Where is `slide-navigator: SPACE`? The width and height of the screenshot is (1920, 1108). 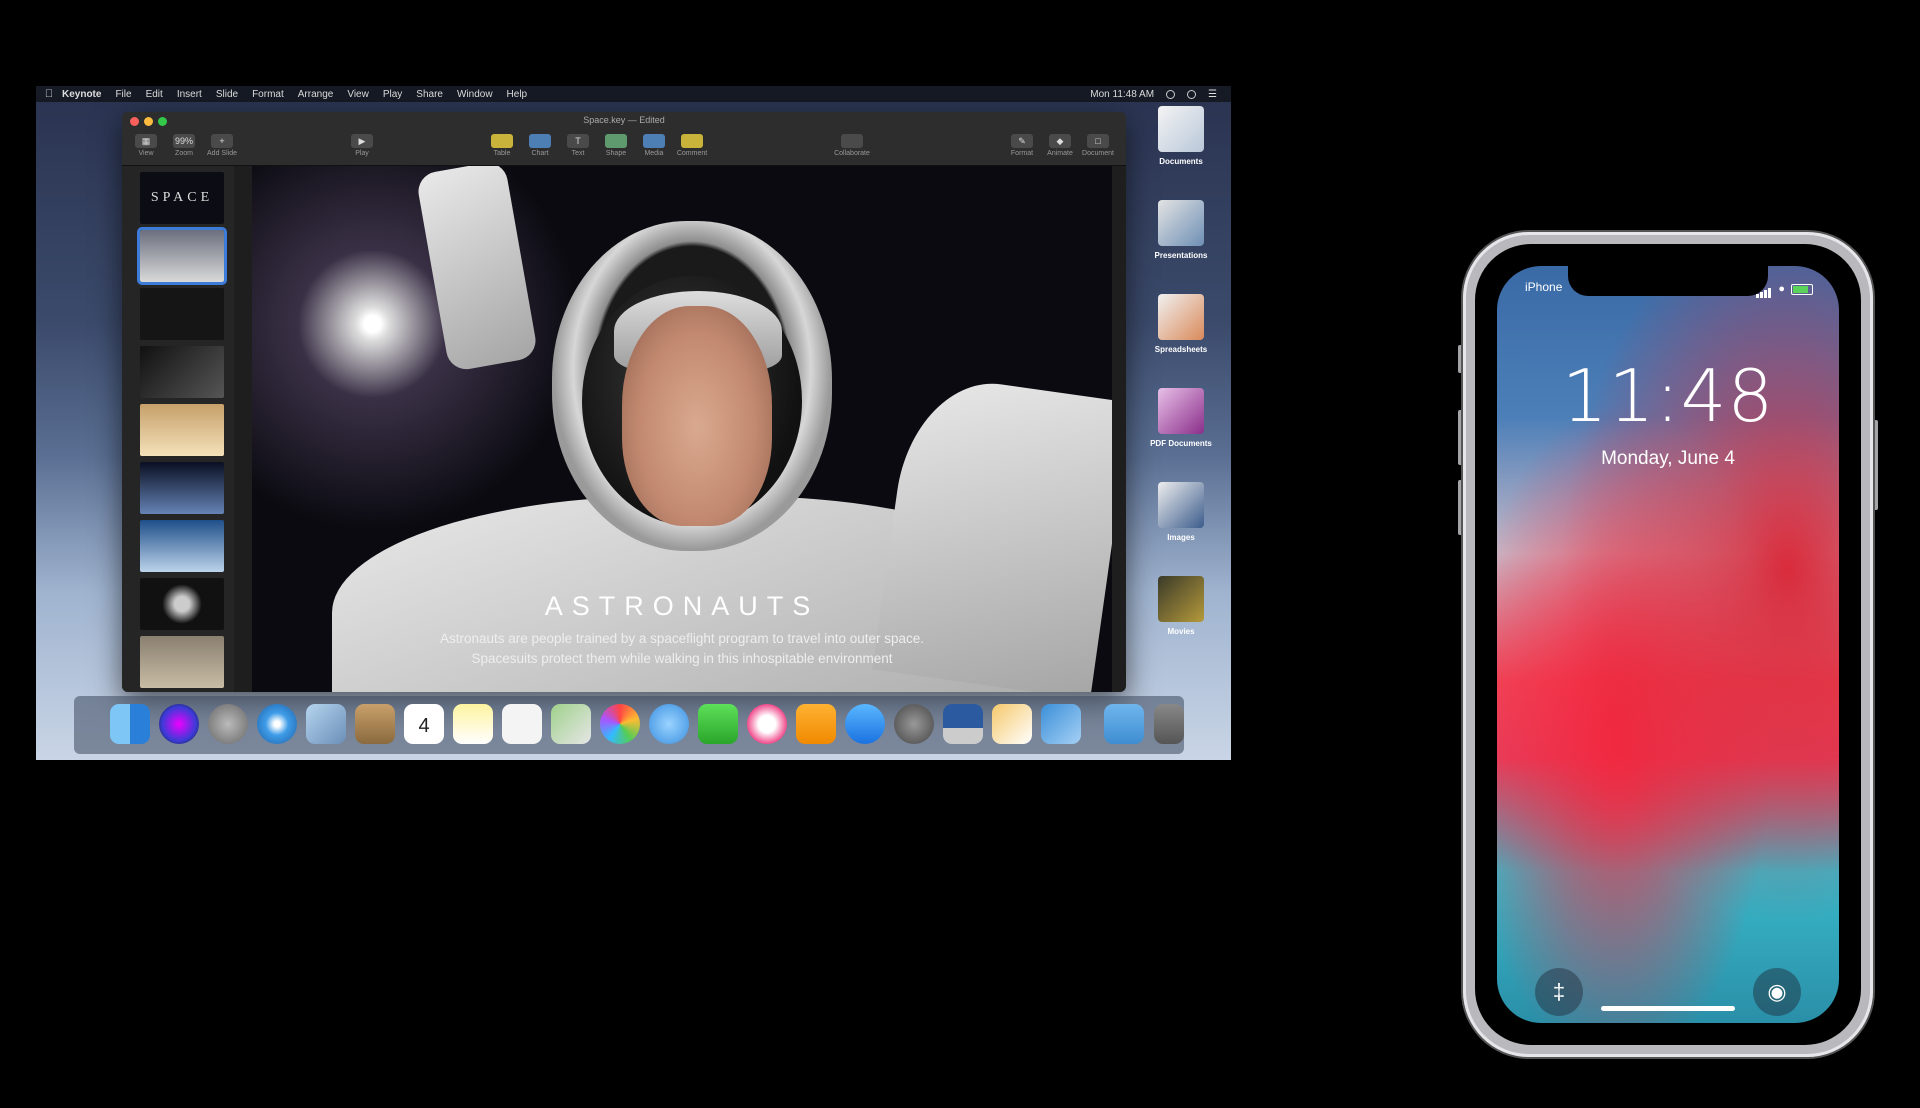 slide-navigator: SPACE is located at coordinates (178, 429).